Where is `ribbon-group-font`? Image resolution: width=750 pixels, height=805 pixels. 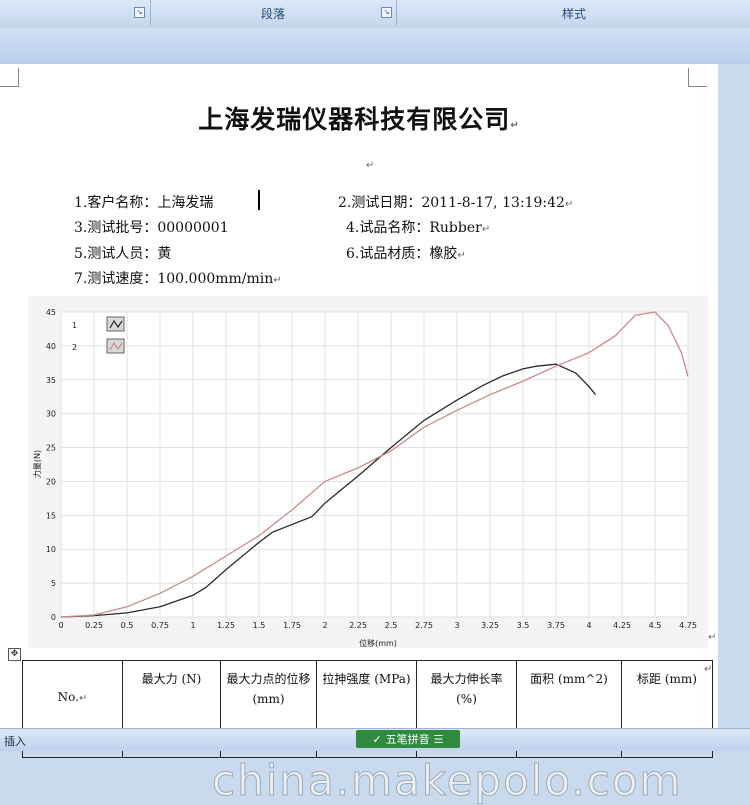 ribbon-group-font is located at coordinates (75, 13).